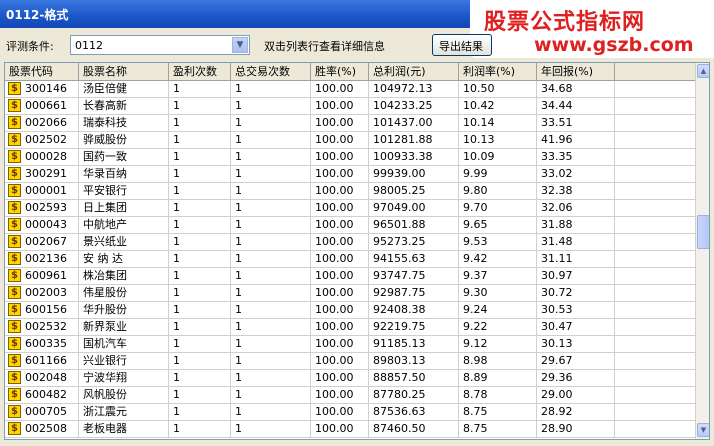  I want to click on cell-profit: 97049.00, so click(414, 208).